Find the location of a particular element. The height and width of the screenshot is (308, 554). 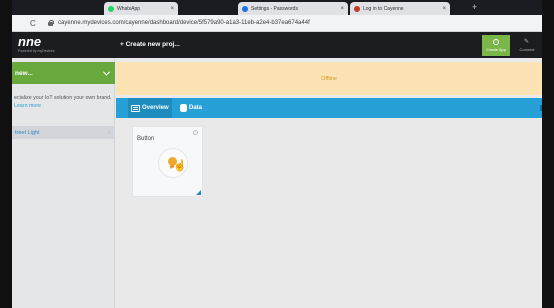

button-widget: Button ☝ is located at coordinates (167, 161).